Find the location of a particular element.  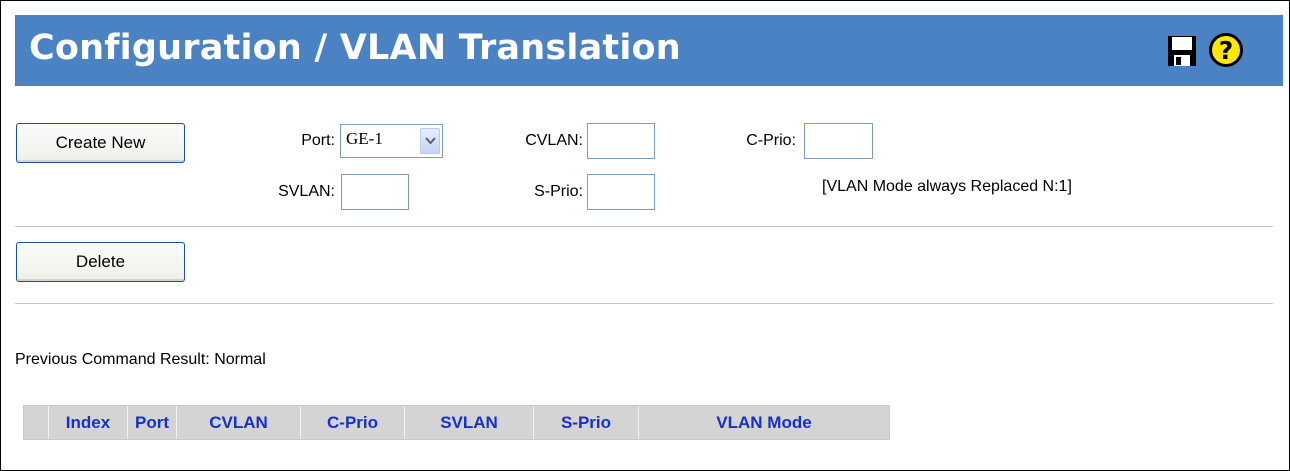

c-prio-label: C-Prio: is located at coordinates (771, 140).